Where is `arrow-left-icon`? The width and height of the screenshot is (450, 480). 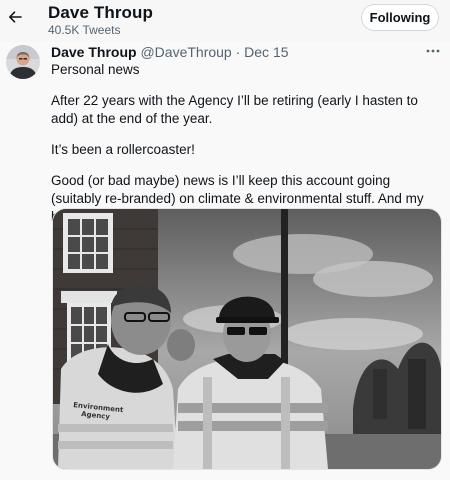
arrow-left-icon is located at coordinates (15, 17).